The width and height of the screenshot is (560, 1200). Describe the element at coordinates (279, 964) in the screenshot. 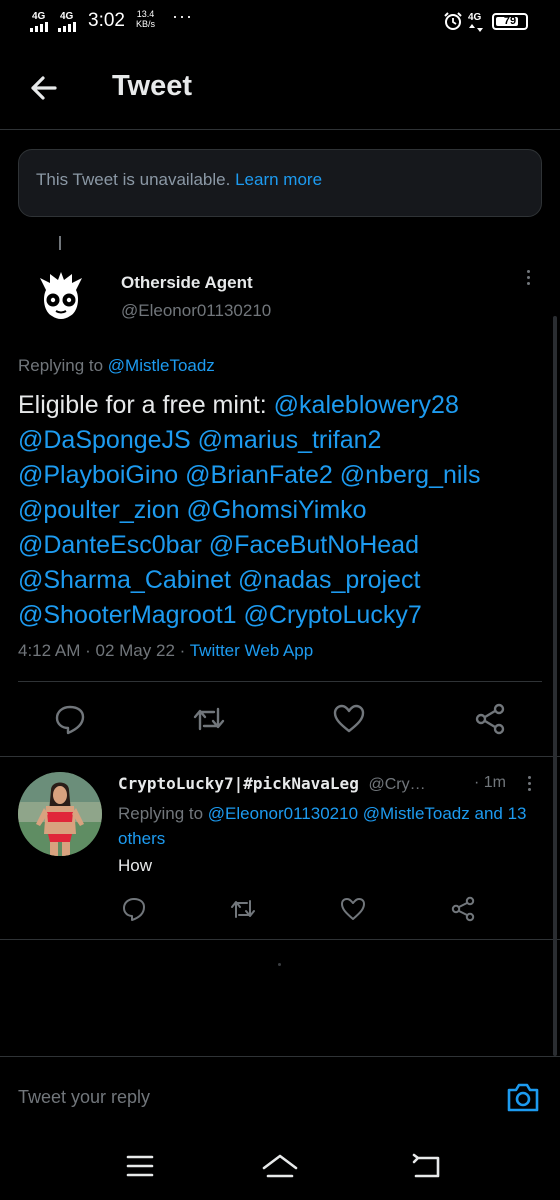

I see `loading-indicator` at that location.